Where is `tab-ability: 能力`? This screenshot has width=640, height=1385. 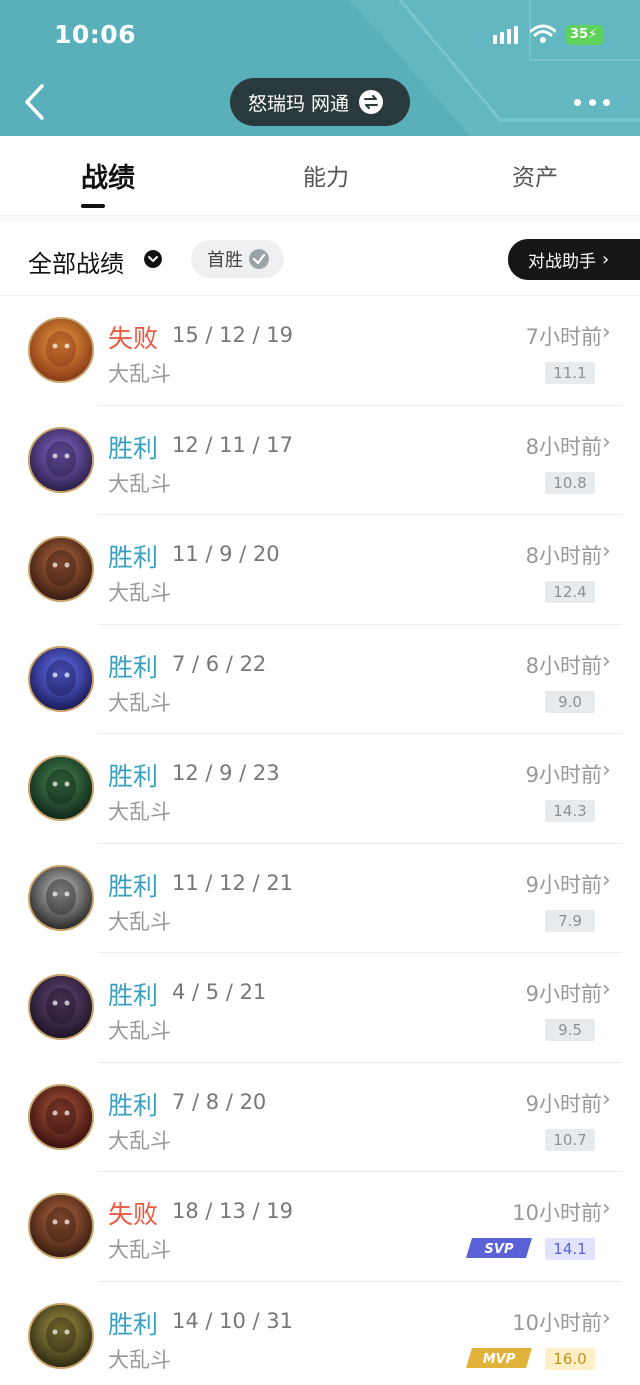 tab-ability: 能力 is located at coordinates (326, 175).